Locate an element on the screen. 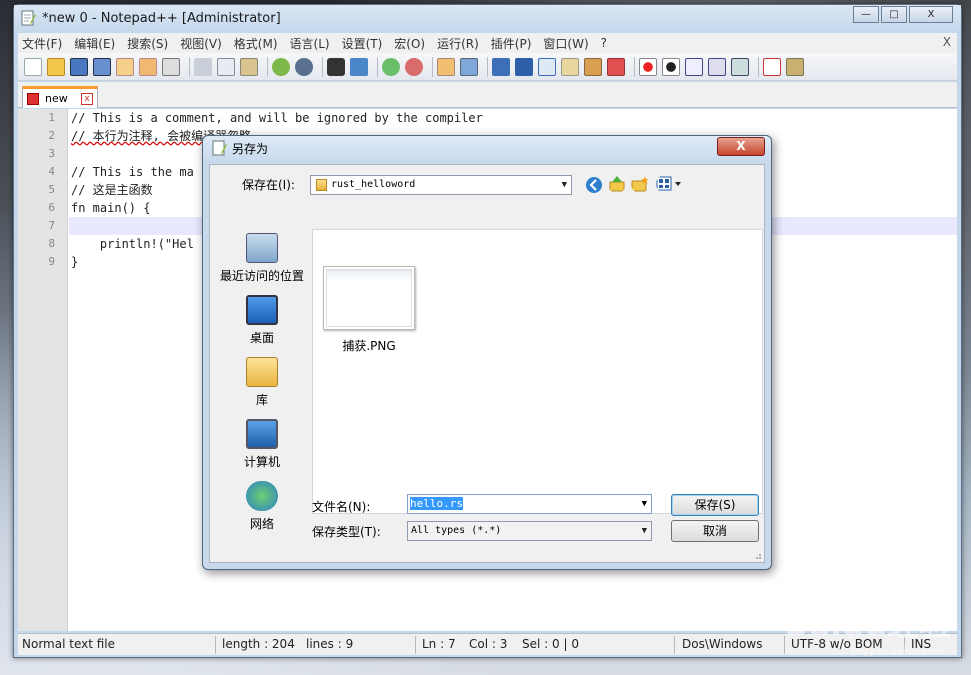 This screenshot has height=675, width=971. place-computer: 计算机 is located at coordinates (262, 444).